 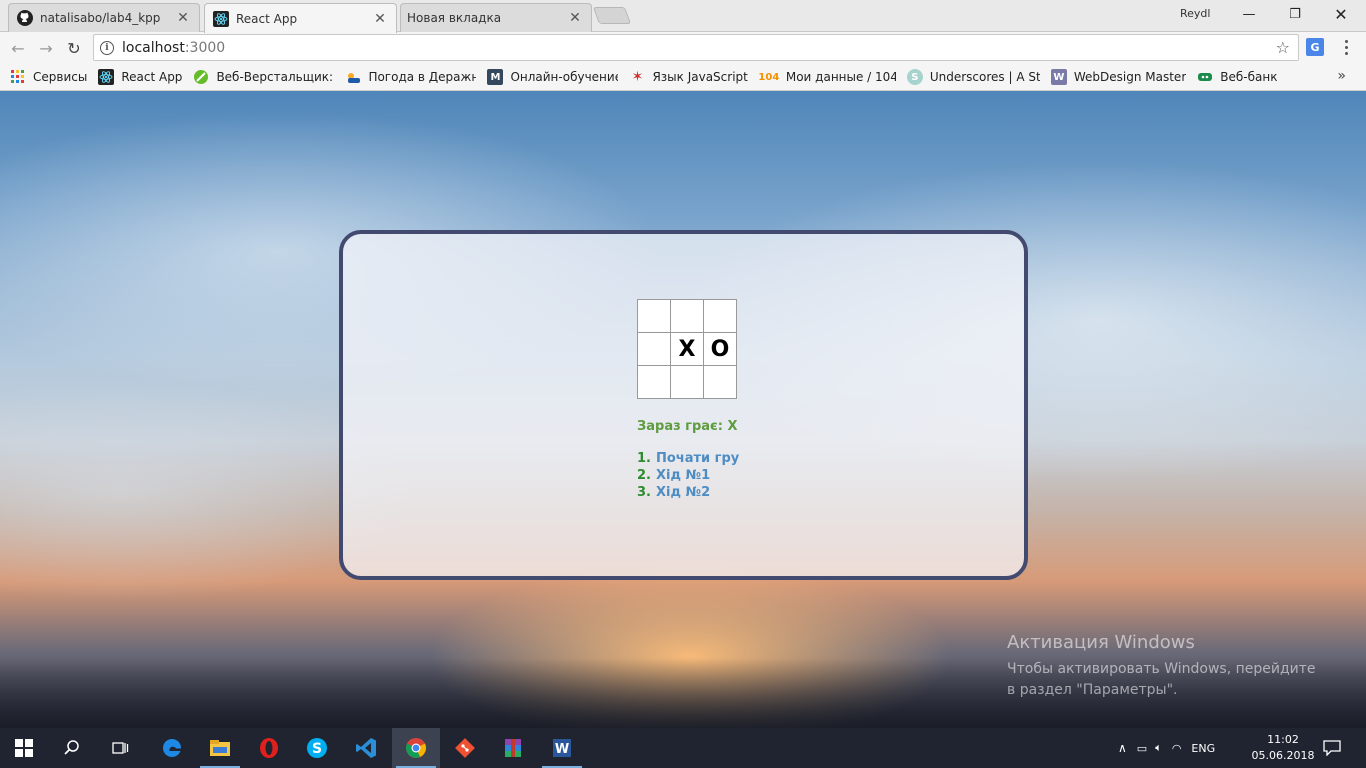 What do you see at coordinates (1346, 47) in the screenshot?
I see `browser-menu-icon` at bounding box center [1346, 47].